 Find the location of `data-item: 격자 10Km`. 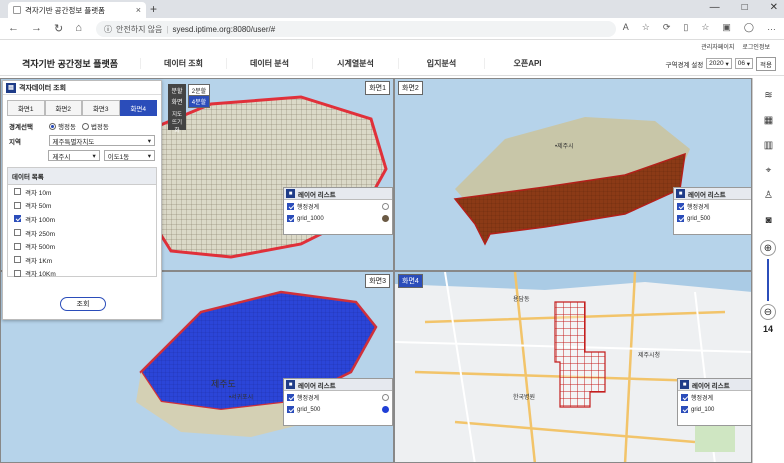

data-item: 격자 10Km is located at coordinates (82, 274).